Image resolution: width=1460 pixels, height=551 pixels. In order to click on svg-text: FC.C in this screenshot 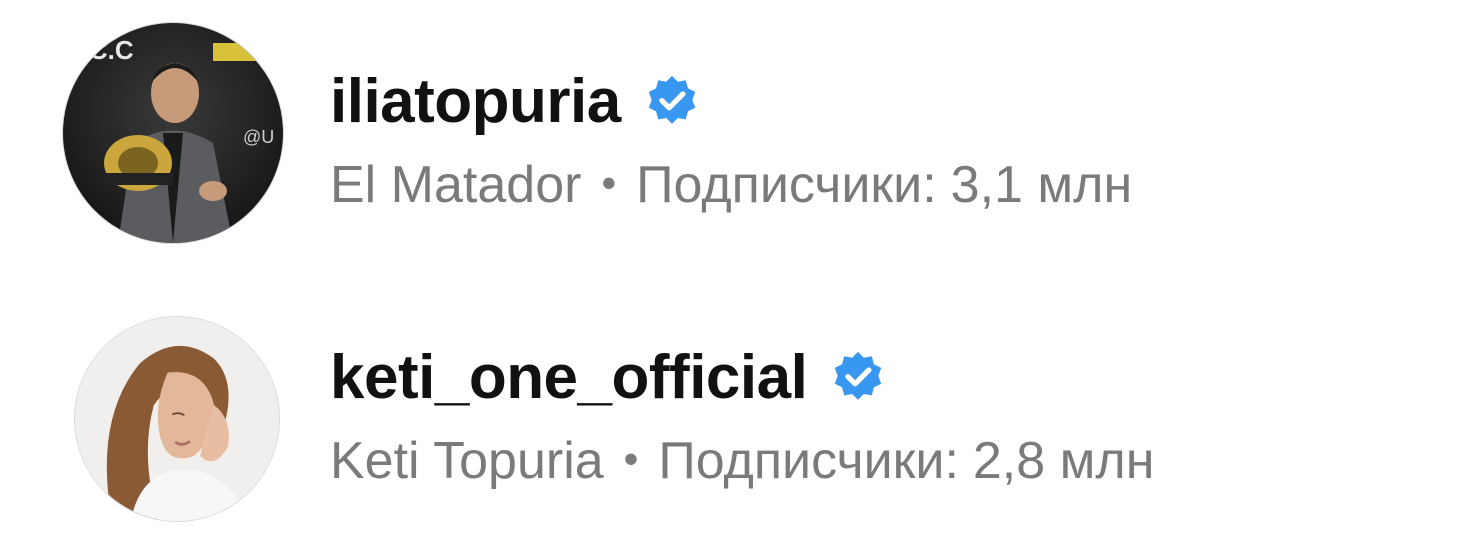, I will do `click(103, 50)`.